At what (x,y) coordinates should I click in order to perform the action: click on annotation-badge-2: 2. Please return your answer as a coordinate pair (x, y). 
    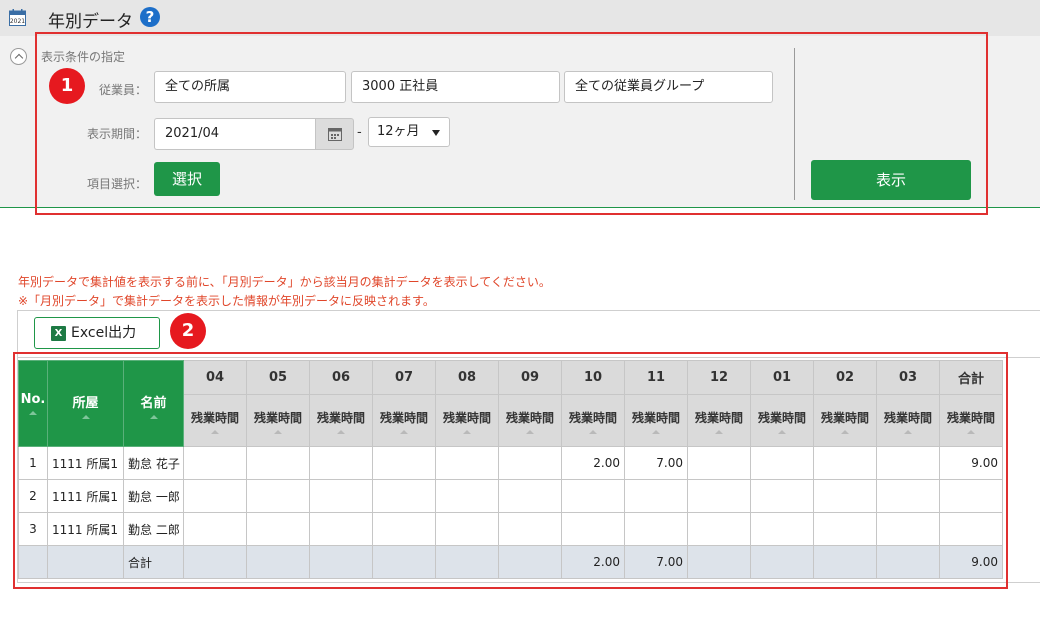
    Looking at the image, I should click on (188, 331).